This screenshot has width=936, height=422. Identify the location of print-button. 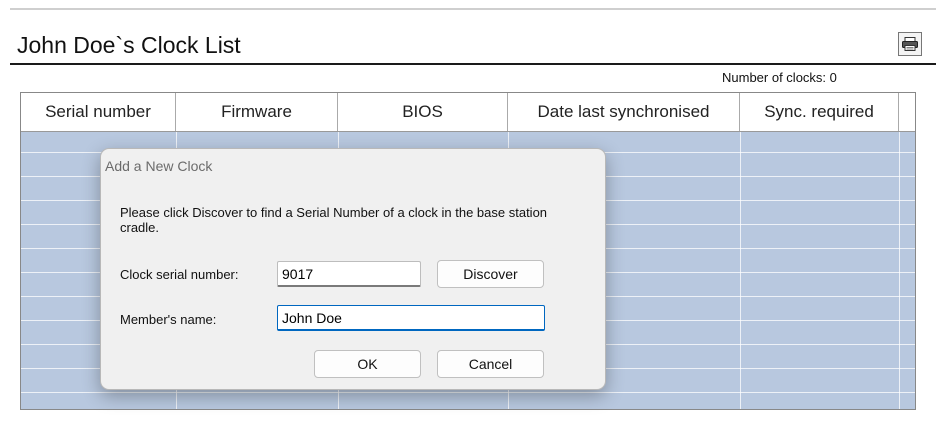
(910, 44).